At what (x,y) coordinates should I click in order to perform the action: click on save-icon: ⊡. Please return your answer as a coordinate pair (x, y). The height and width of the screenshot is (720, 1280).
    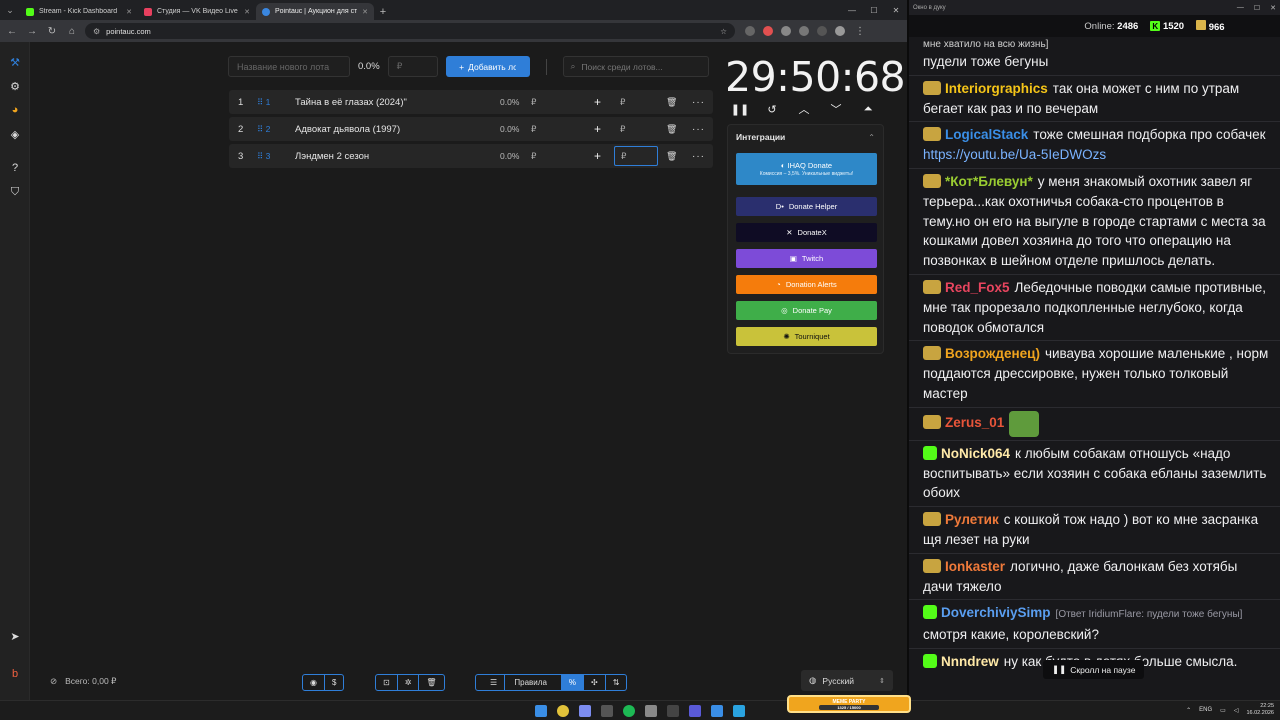
    Looking at the image, I should click on (387, 682).